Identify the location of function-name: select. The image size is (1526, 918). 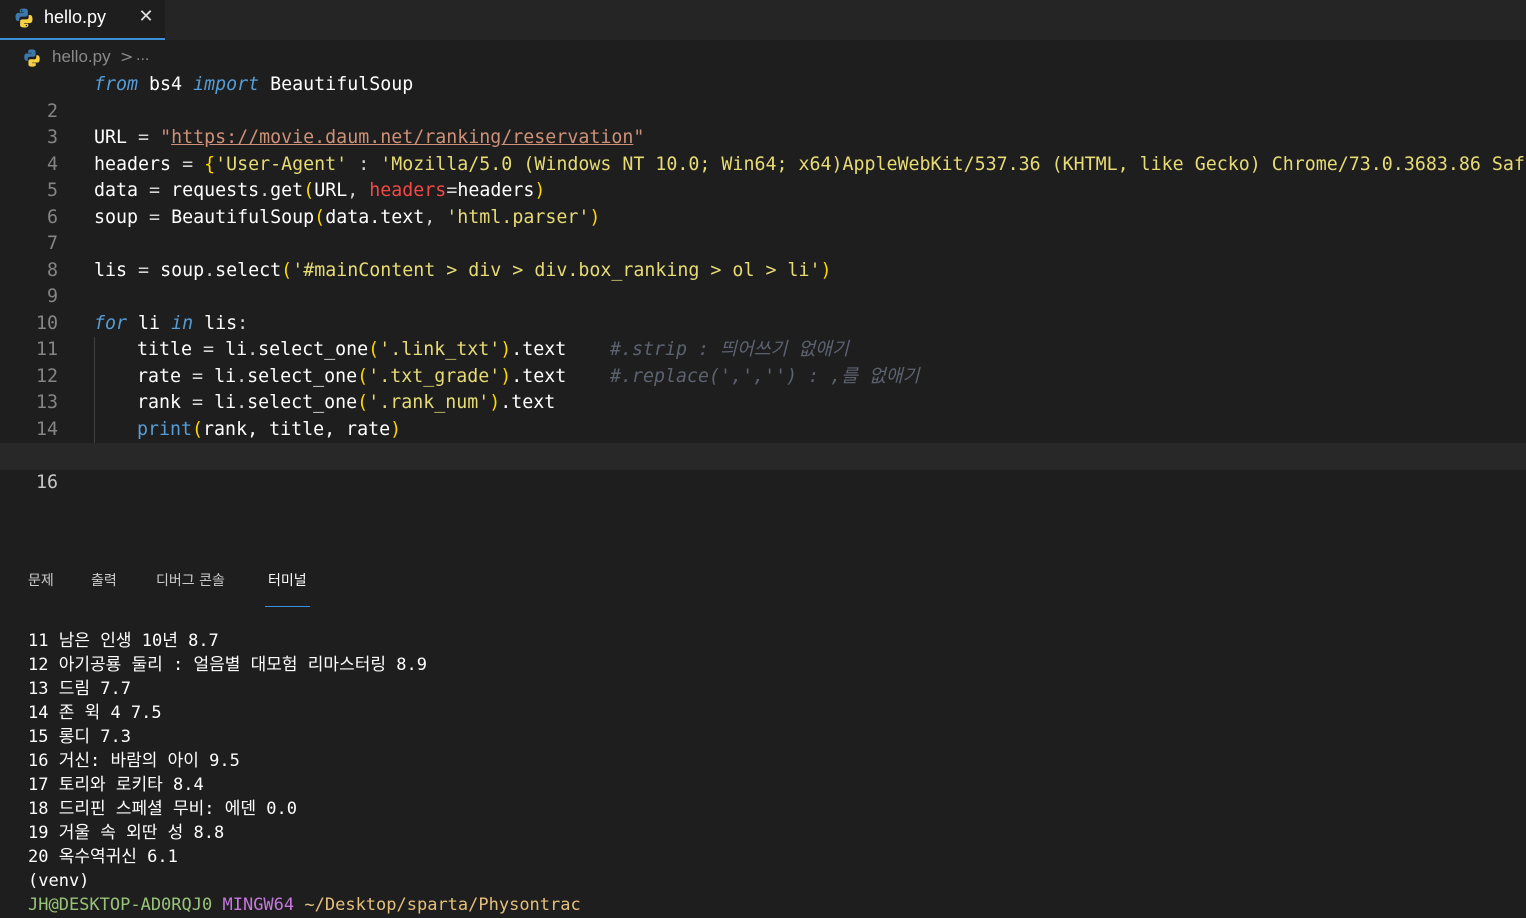
(248, 270).